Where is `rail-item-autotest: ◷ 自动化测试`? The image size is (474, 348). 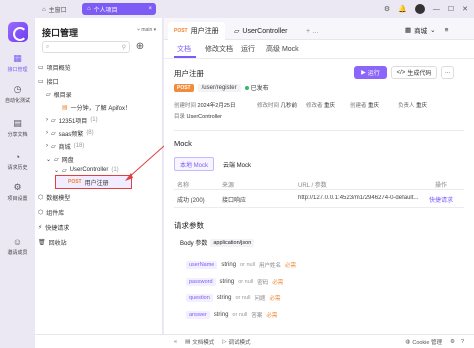 rail-item-autotest: ◷ 自动化测试 is located at coordinates (17, 94).